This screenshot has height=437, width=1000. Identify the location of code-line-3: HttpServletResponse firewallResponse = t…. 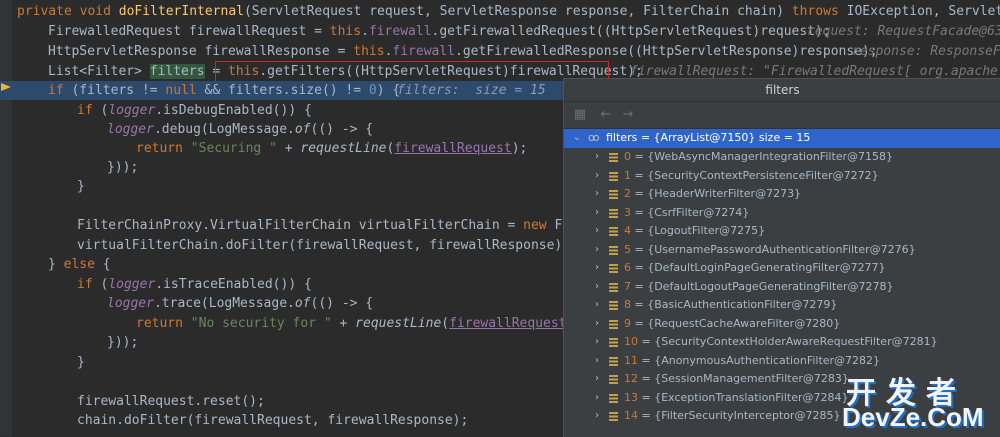
(500, 51).